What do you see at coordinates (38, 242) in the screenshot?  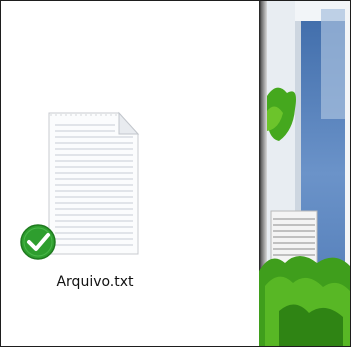 I see `check-icon` at bounding box center [38, 242].